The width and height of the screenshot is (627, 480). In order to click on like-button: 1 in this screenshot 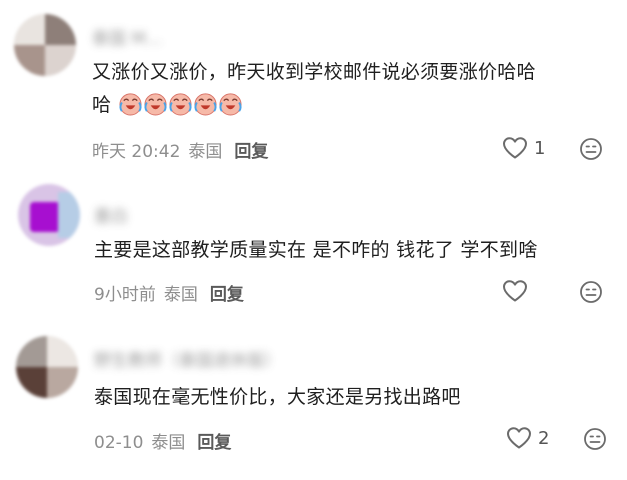, I will do `click(523, 148)`.